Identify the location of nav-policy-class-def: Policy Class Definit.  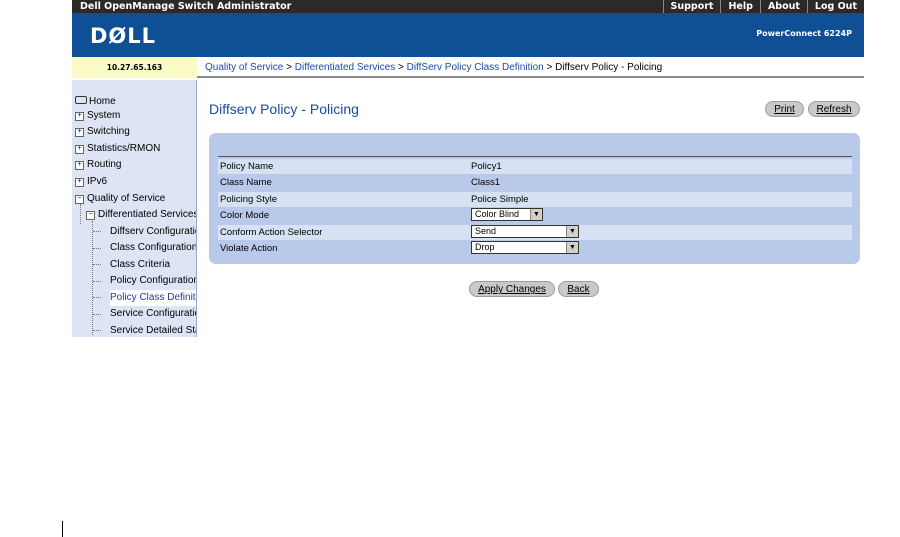
(153, 298).